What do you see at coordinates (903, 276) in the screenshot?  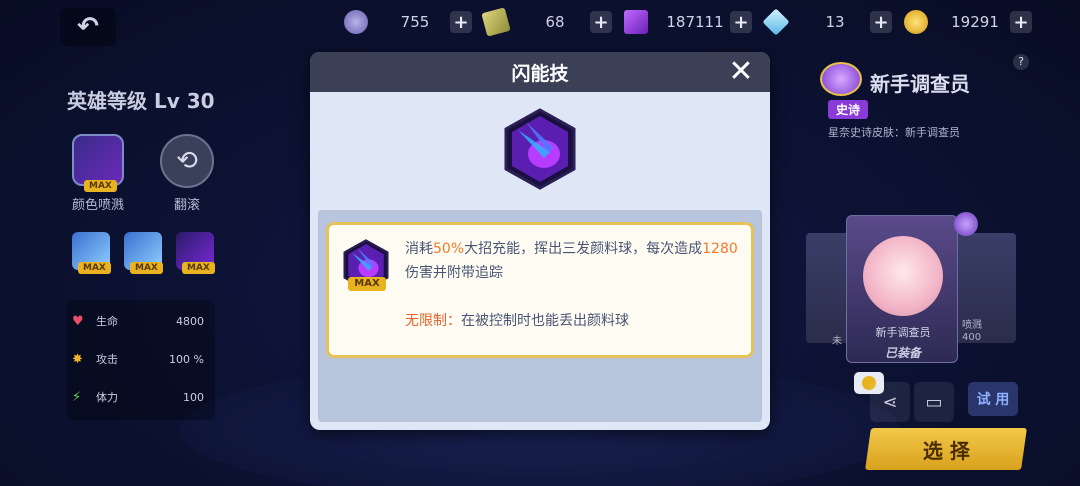 I see `character-portrait` at bounding box center [903, 276].